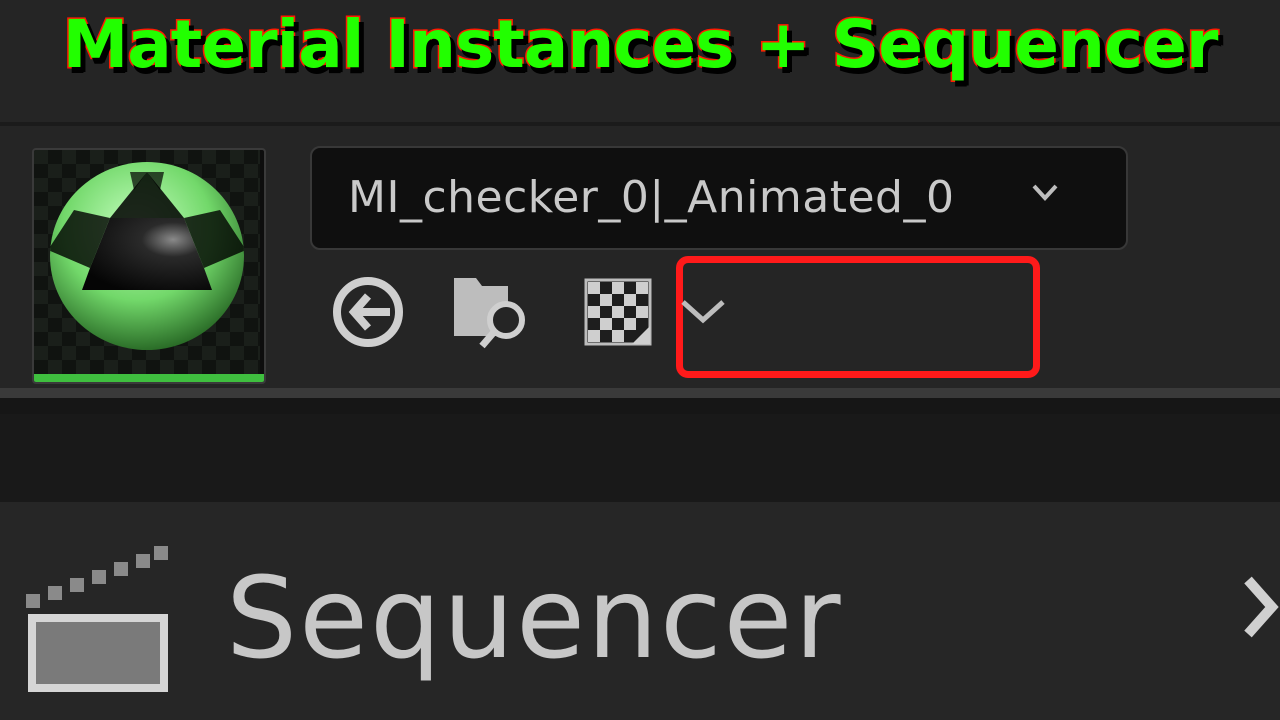  I want to click on use-selected-button, so click(368, 312).